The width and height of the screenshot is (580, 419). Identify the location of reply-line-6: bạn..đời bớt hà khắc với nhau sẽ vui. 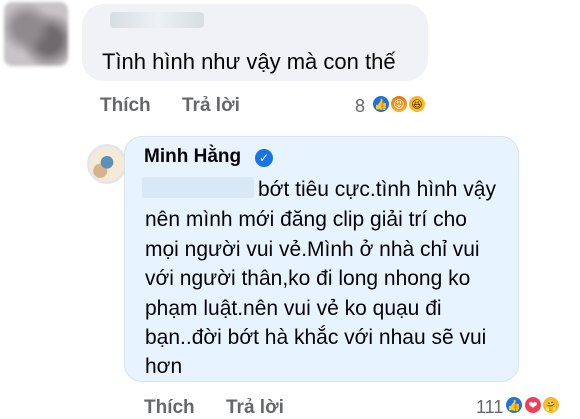
(316, 337).